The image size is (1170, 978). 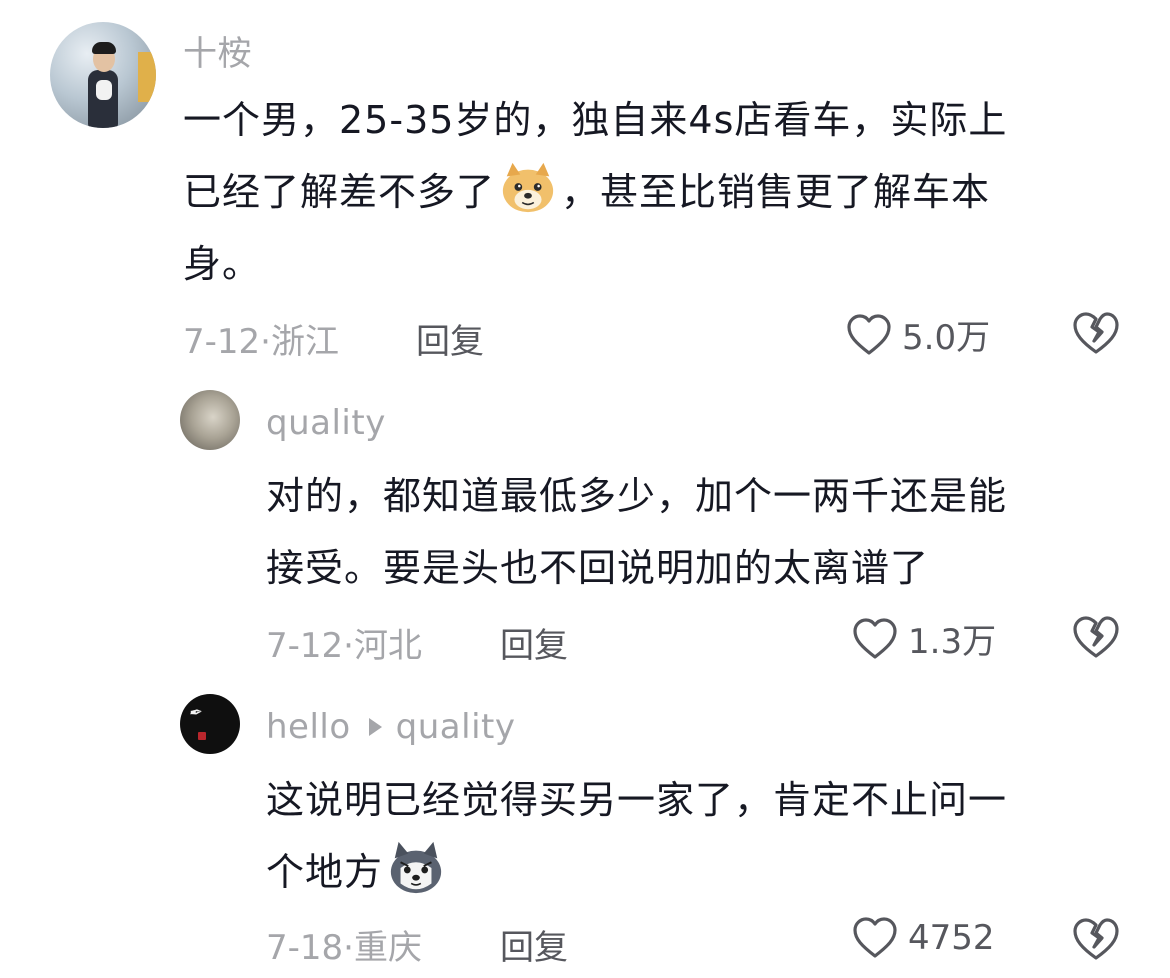 What do you see at coordinates (222, 264) in the screenshot?
I see `comment-text-line: 身。` at bounding box center [222, 264].